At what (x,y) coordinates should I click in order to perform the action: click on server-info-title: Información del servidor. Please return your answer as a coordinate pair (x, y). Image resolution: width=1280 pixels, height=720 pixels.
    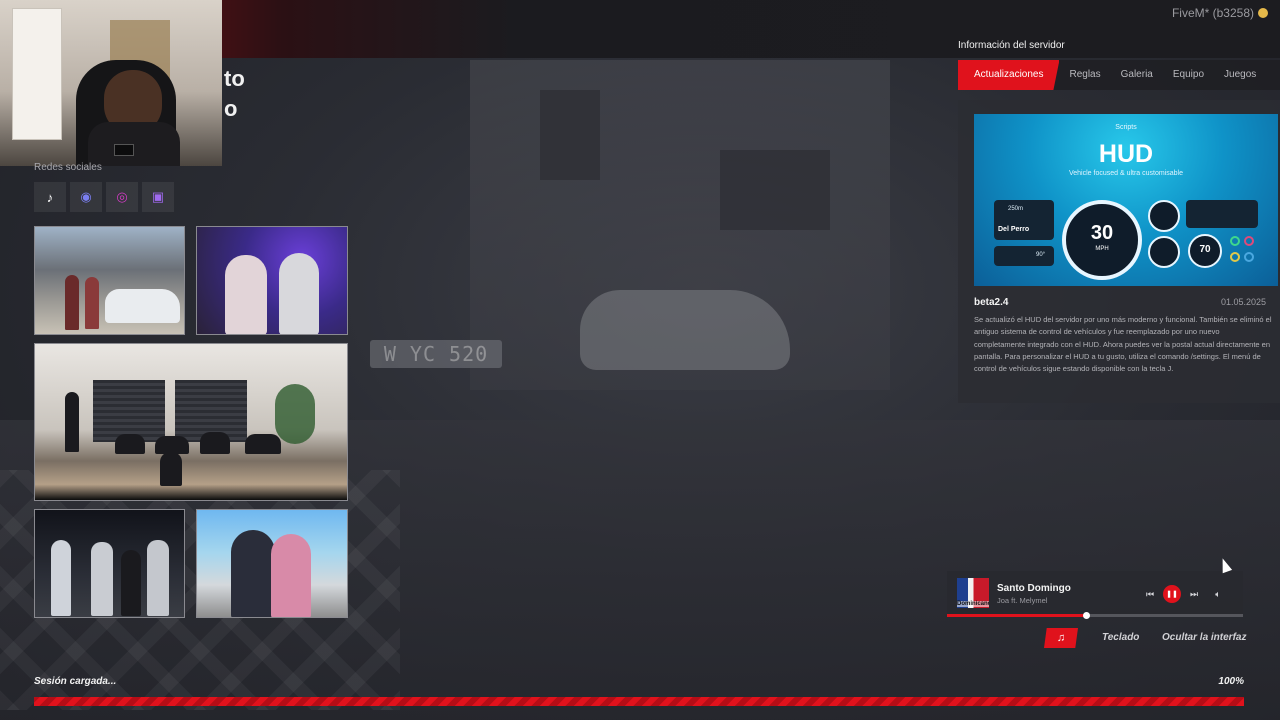
    Looking at the image, I should click on (1011, 45).